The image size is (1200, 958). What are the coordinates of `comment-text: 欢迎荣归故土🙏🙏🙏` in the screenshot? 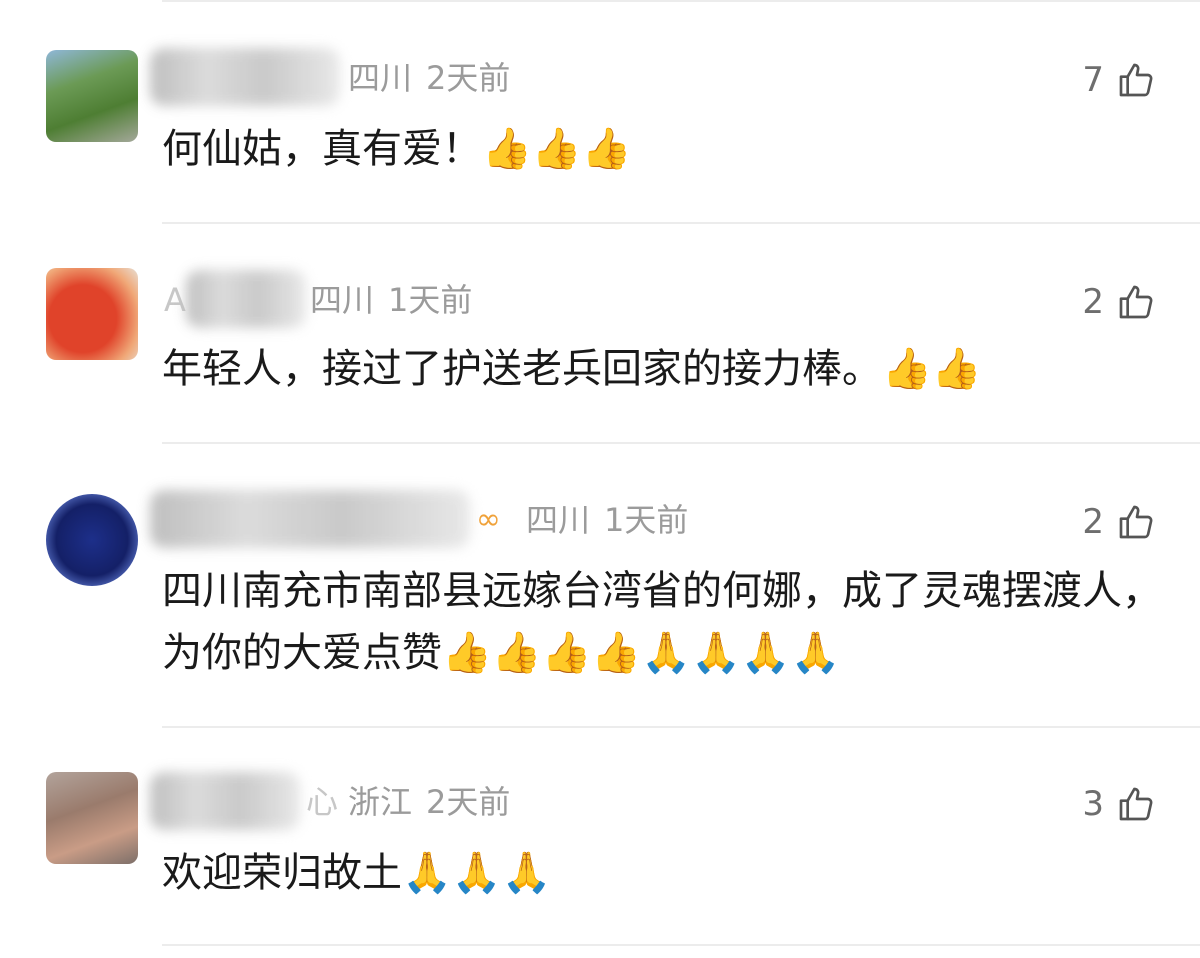 It's located at (357, 873).